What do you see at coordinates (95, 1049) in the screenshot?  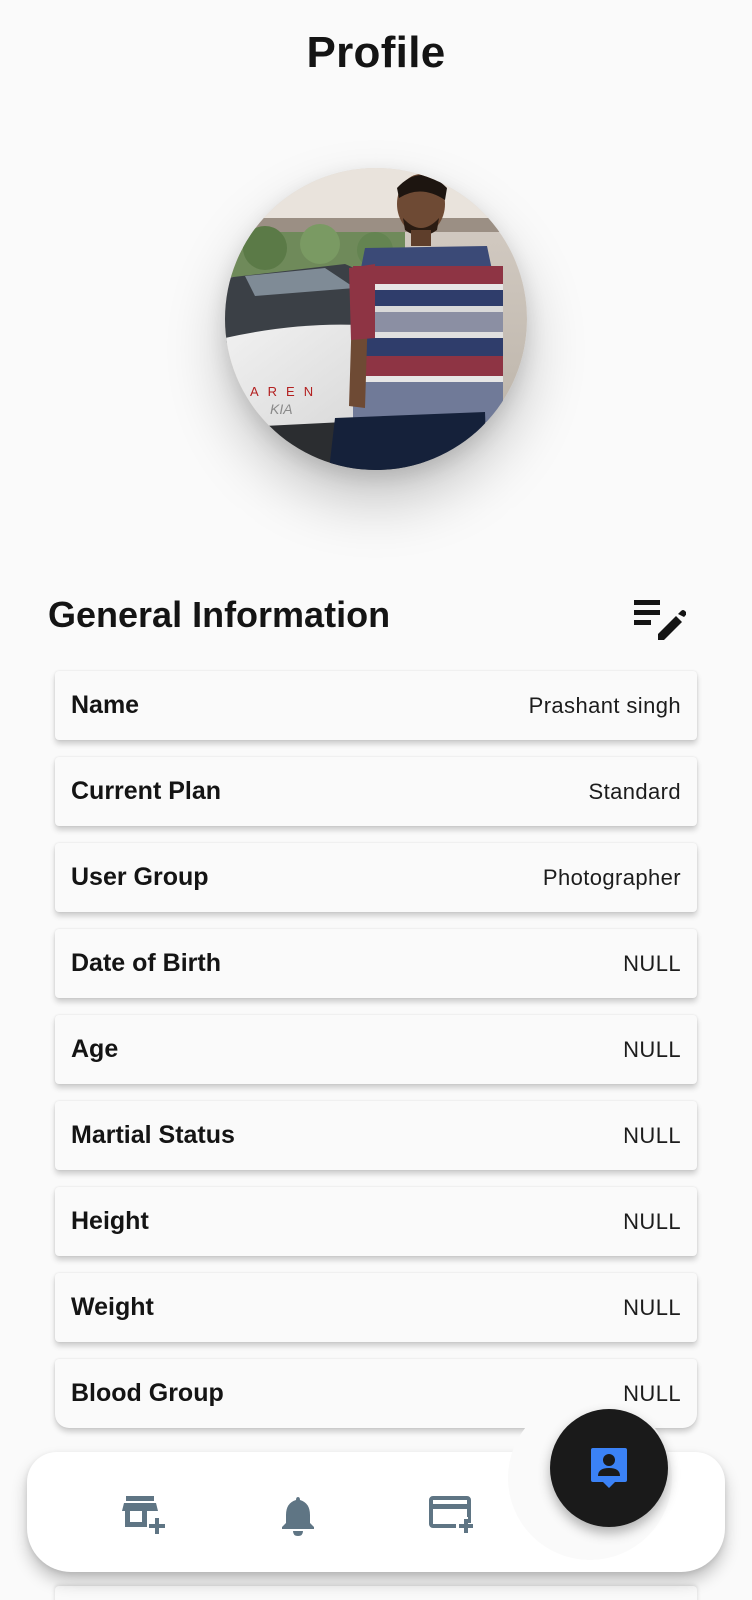 I see `info-label: Age` at bounding box center [95, 1049].